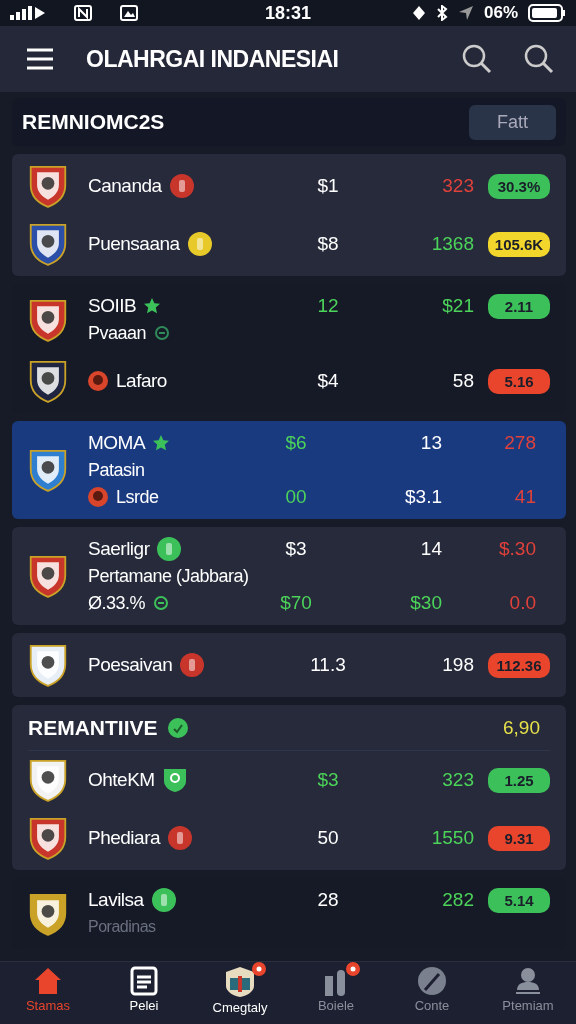  Describe the element at coordinates (93, 728) in the screenshot. I see `group-title: REMANTIIVE` at that location.